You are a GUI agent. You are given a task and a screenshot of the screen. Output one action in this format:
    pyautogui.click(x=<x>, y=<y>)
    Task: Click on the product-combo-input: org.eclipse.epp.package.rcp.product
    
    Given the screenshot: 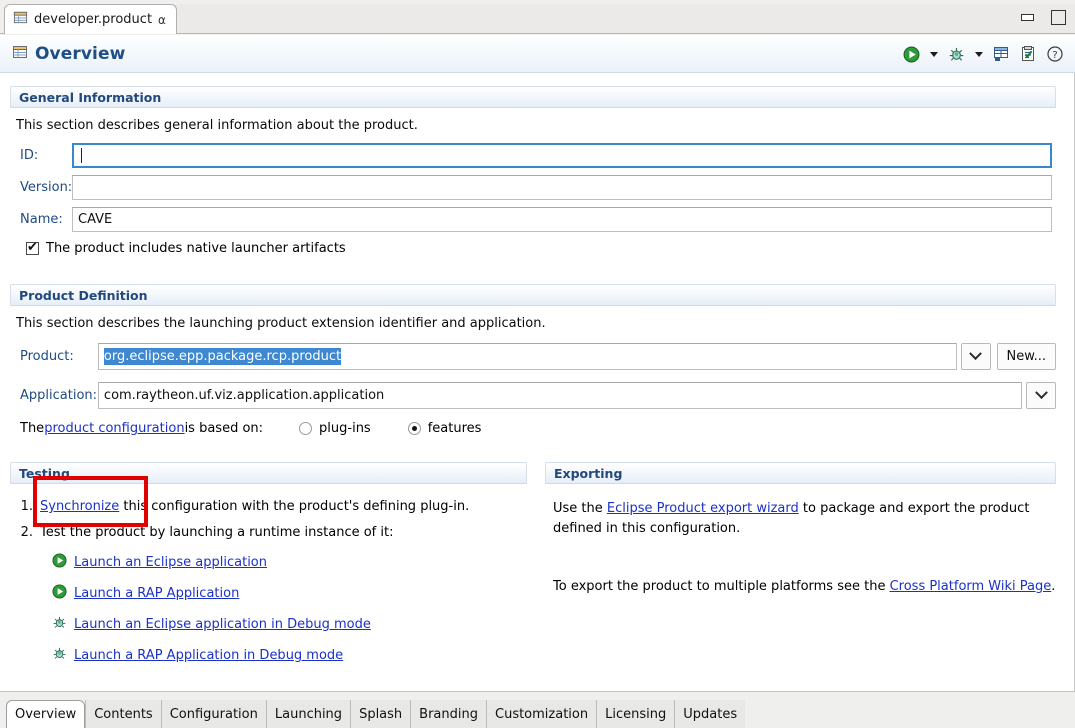 What is the action you would take?
    pyautogui.click(x=527, y=356)
    